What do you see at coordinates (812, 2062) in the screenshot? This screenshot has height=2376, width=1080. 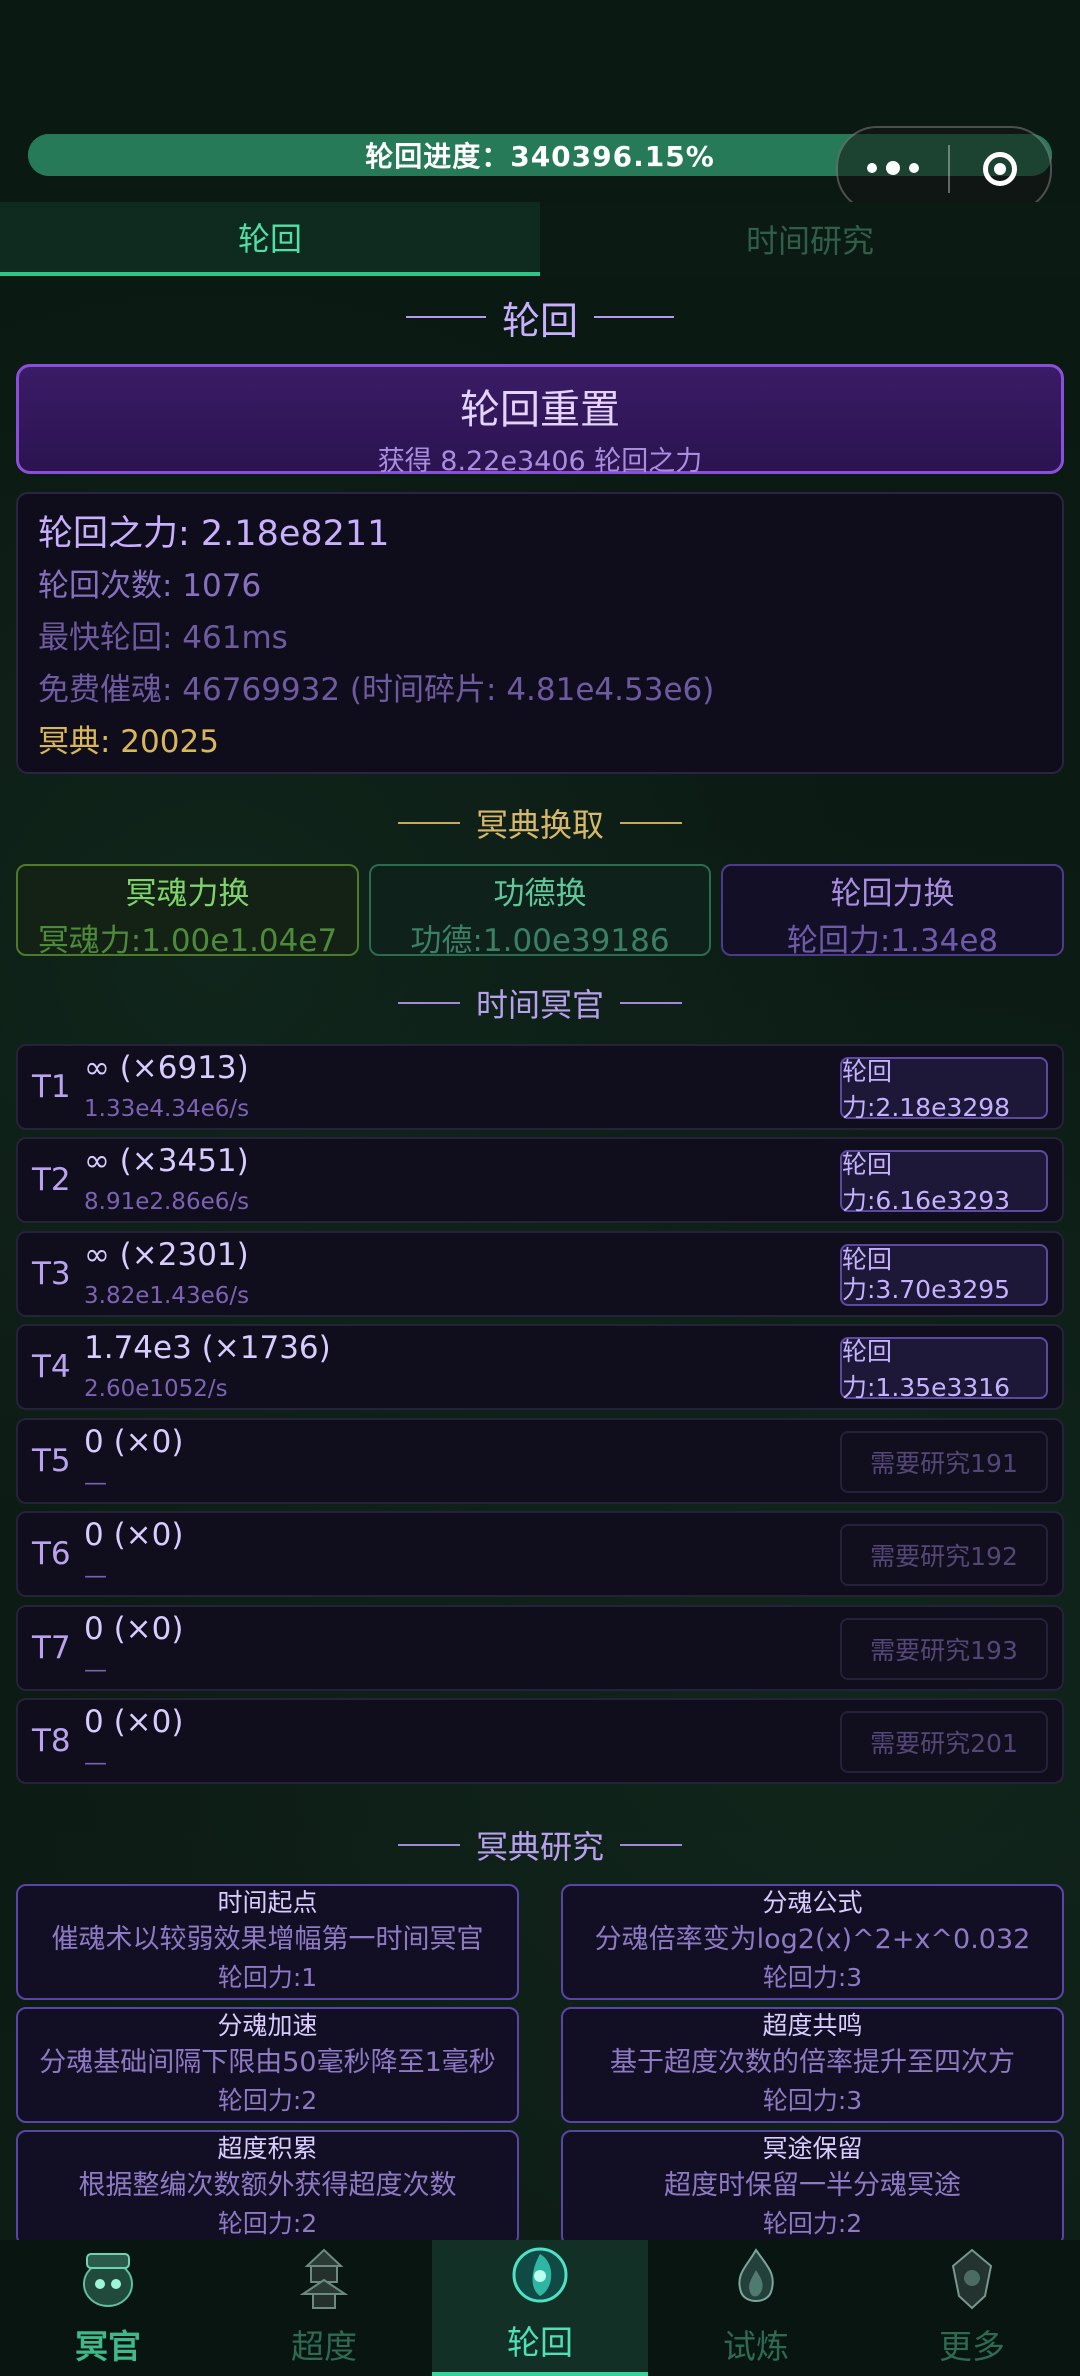 I see `research-desc: 基于超度次数的倍率提升至四次方` at bounding box center [812, 2062].